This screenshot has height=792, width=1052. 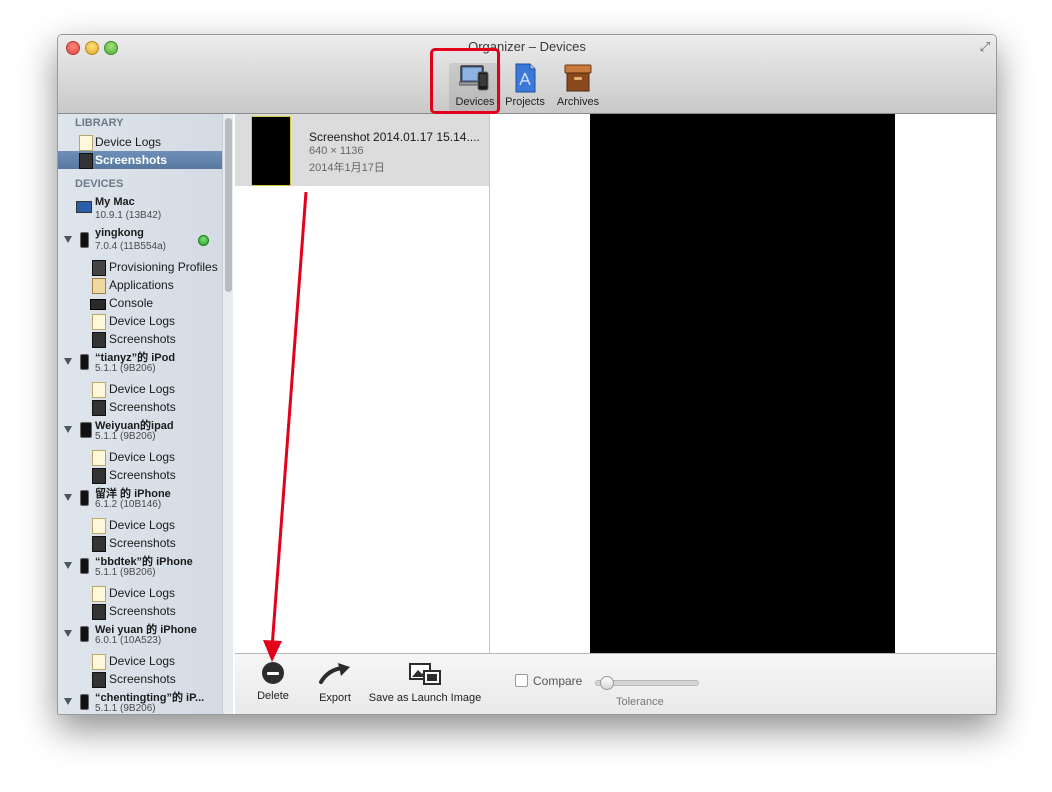 I want to click on mac-icon, so click(x=84, y=207).